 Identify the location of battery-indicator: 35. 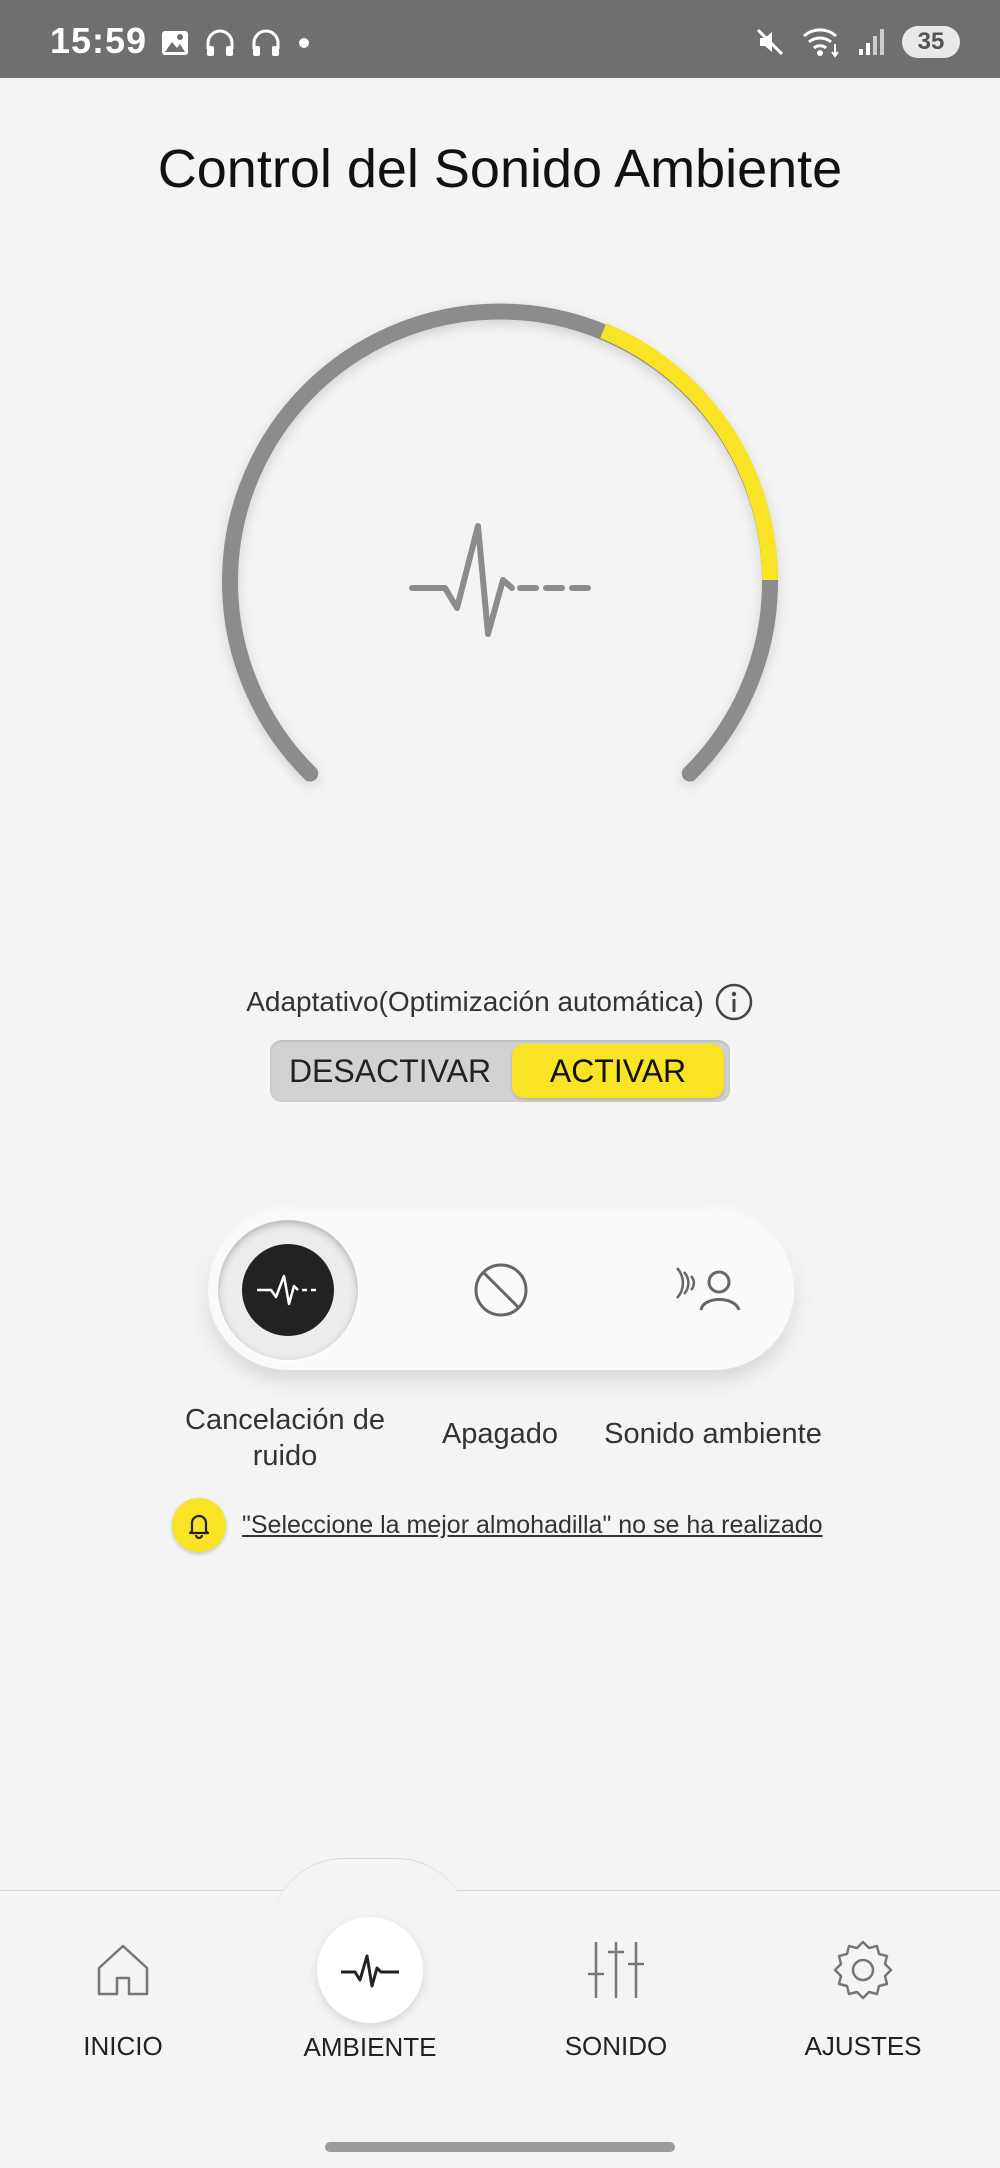
(931, 42).